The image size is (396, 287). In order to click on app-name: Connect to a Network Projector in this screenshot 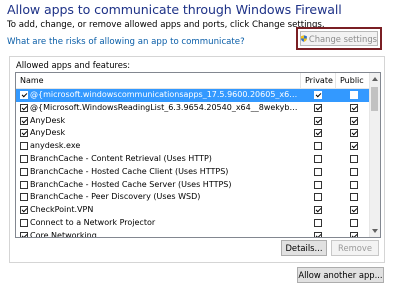, I will do `click(93, 222)`.